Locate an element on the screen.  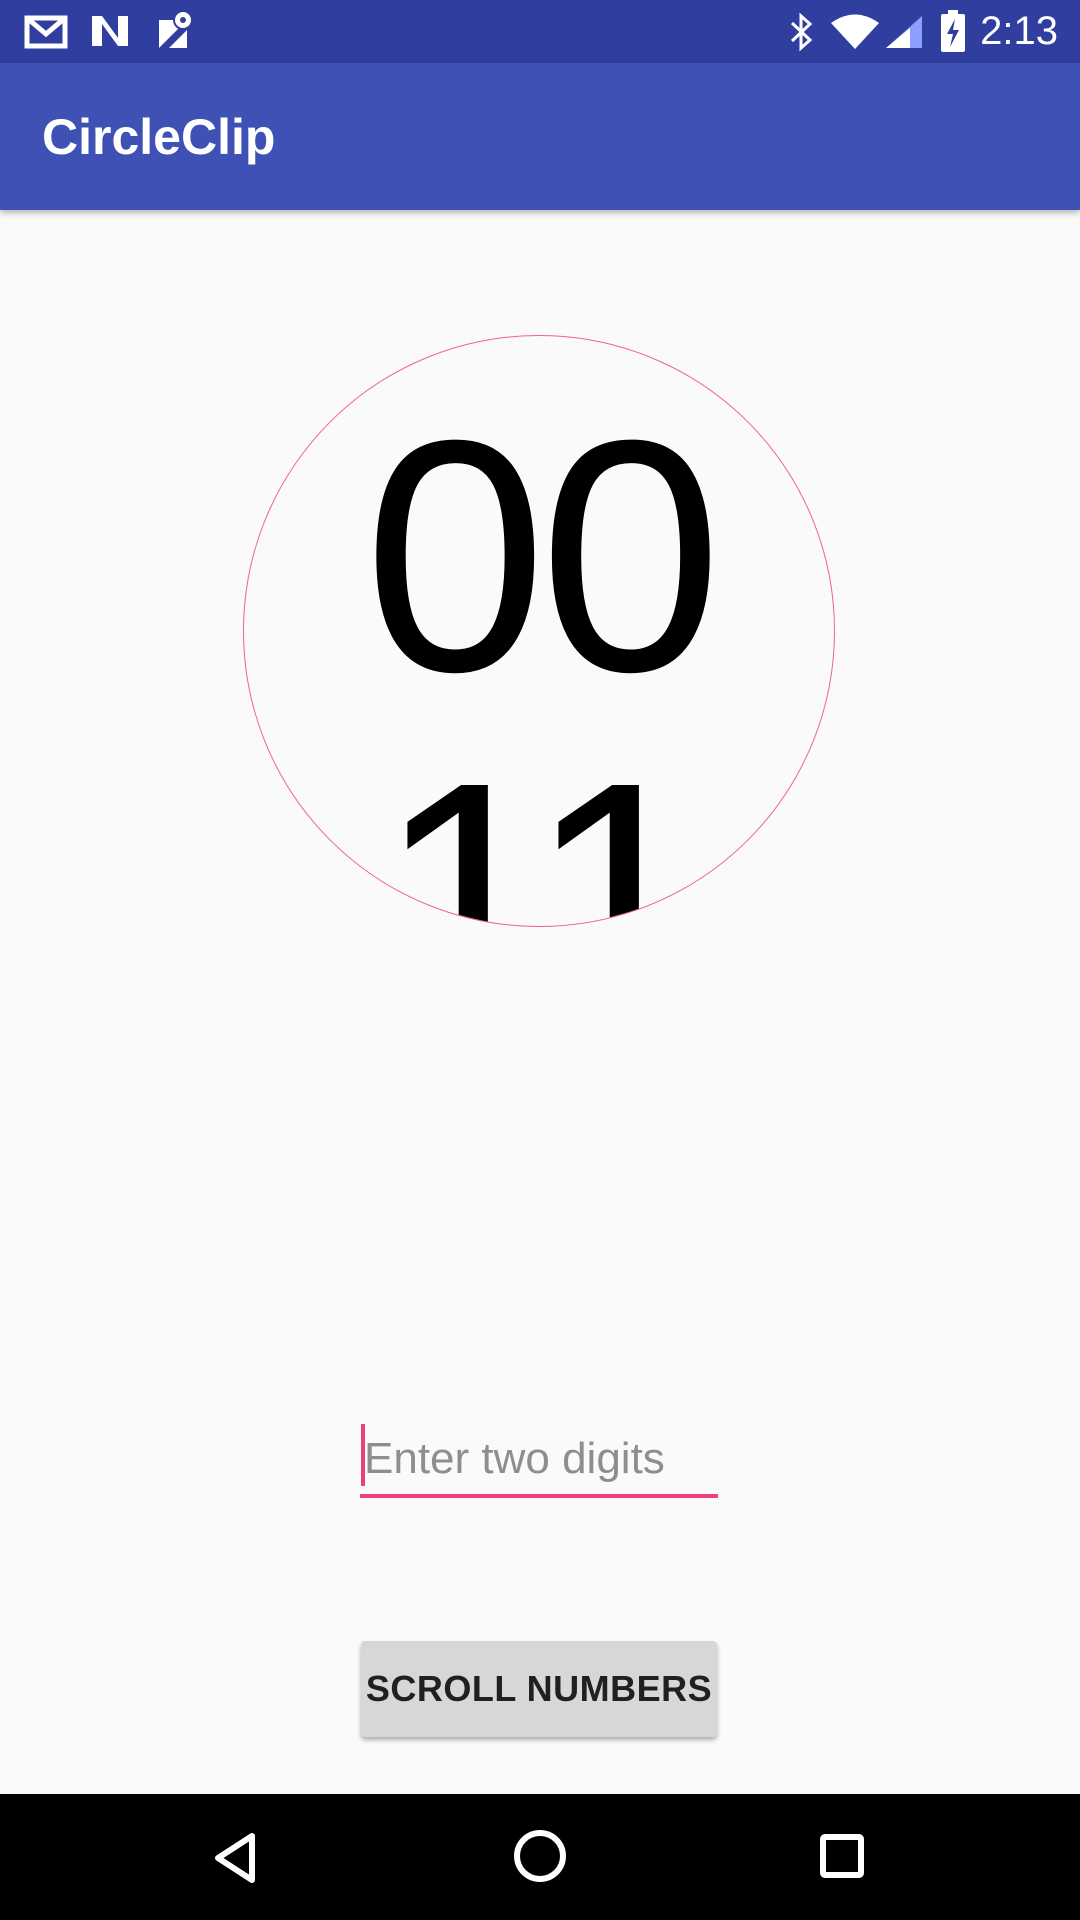
navigation-bar is located at coordinates (540, 1857).